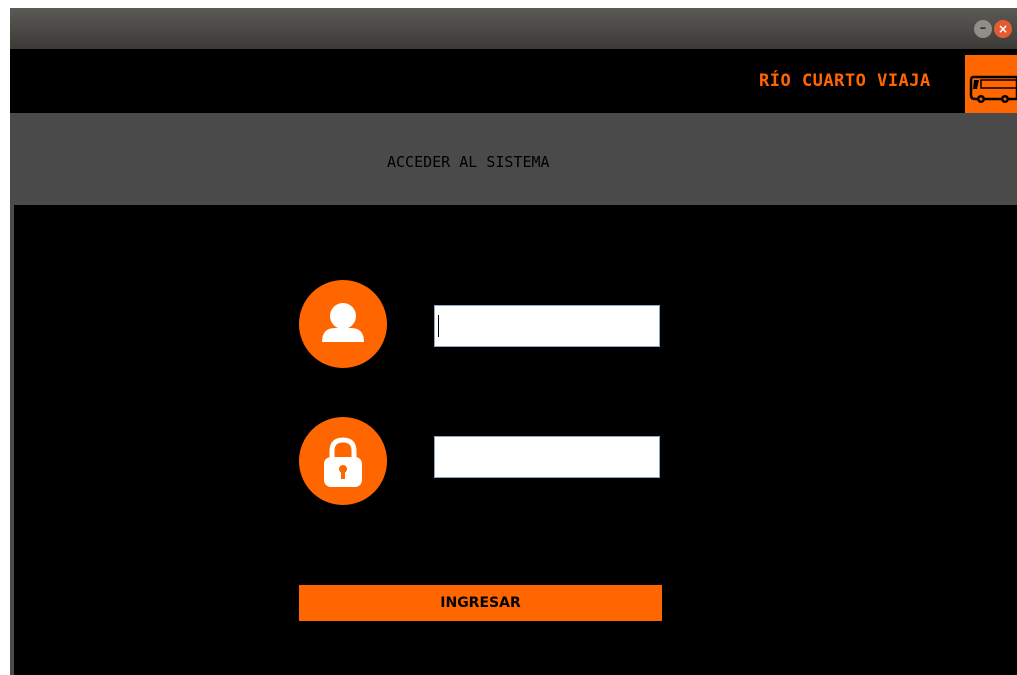 The height and width of the screenshot is (675, 1017). Describe the element at coordinates (547, 326) in the screenshot. I see `username-input` at that location.